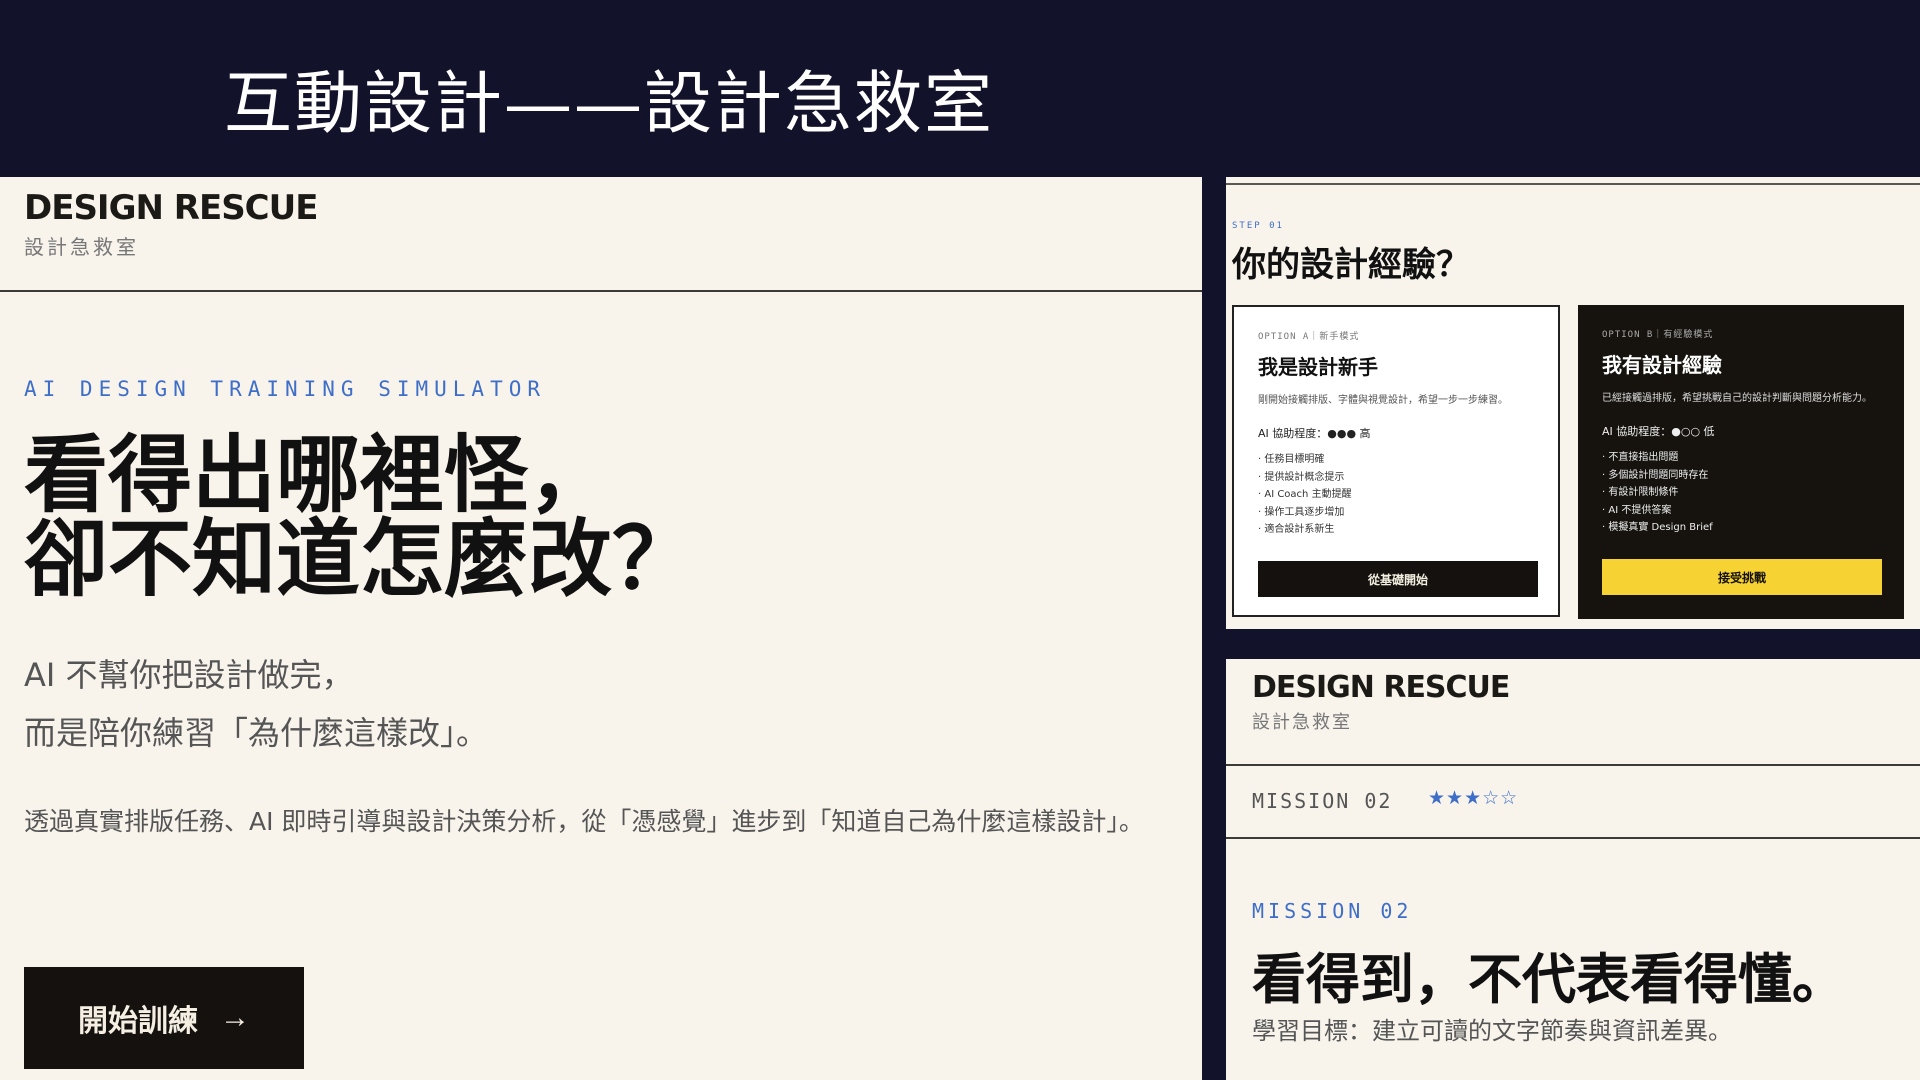  I want to click on mission-eyebrow: MISSION 02, so click(1332, 911).